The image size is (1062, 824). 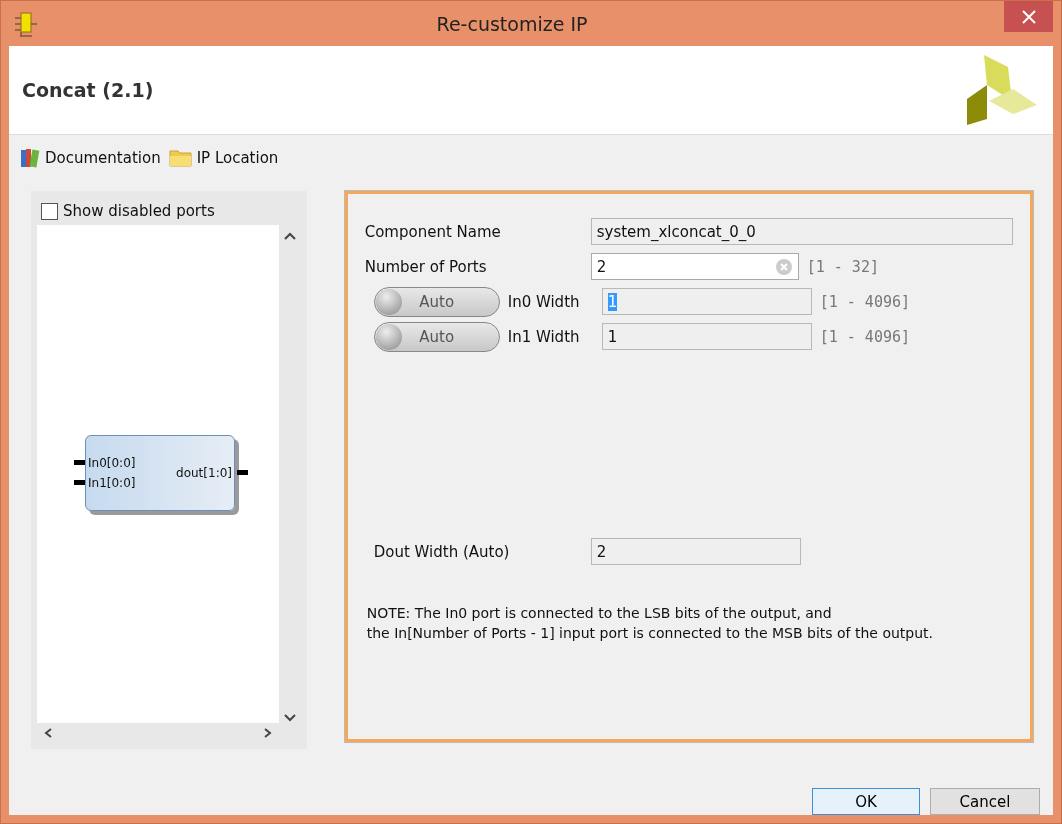 I want to click on port-label: In0[0:0], so click(x=112, y=463).